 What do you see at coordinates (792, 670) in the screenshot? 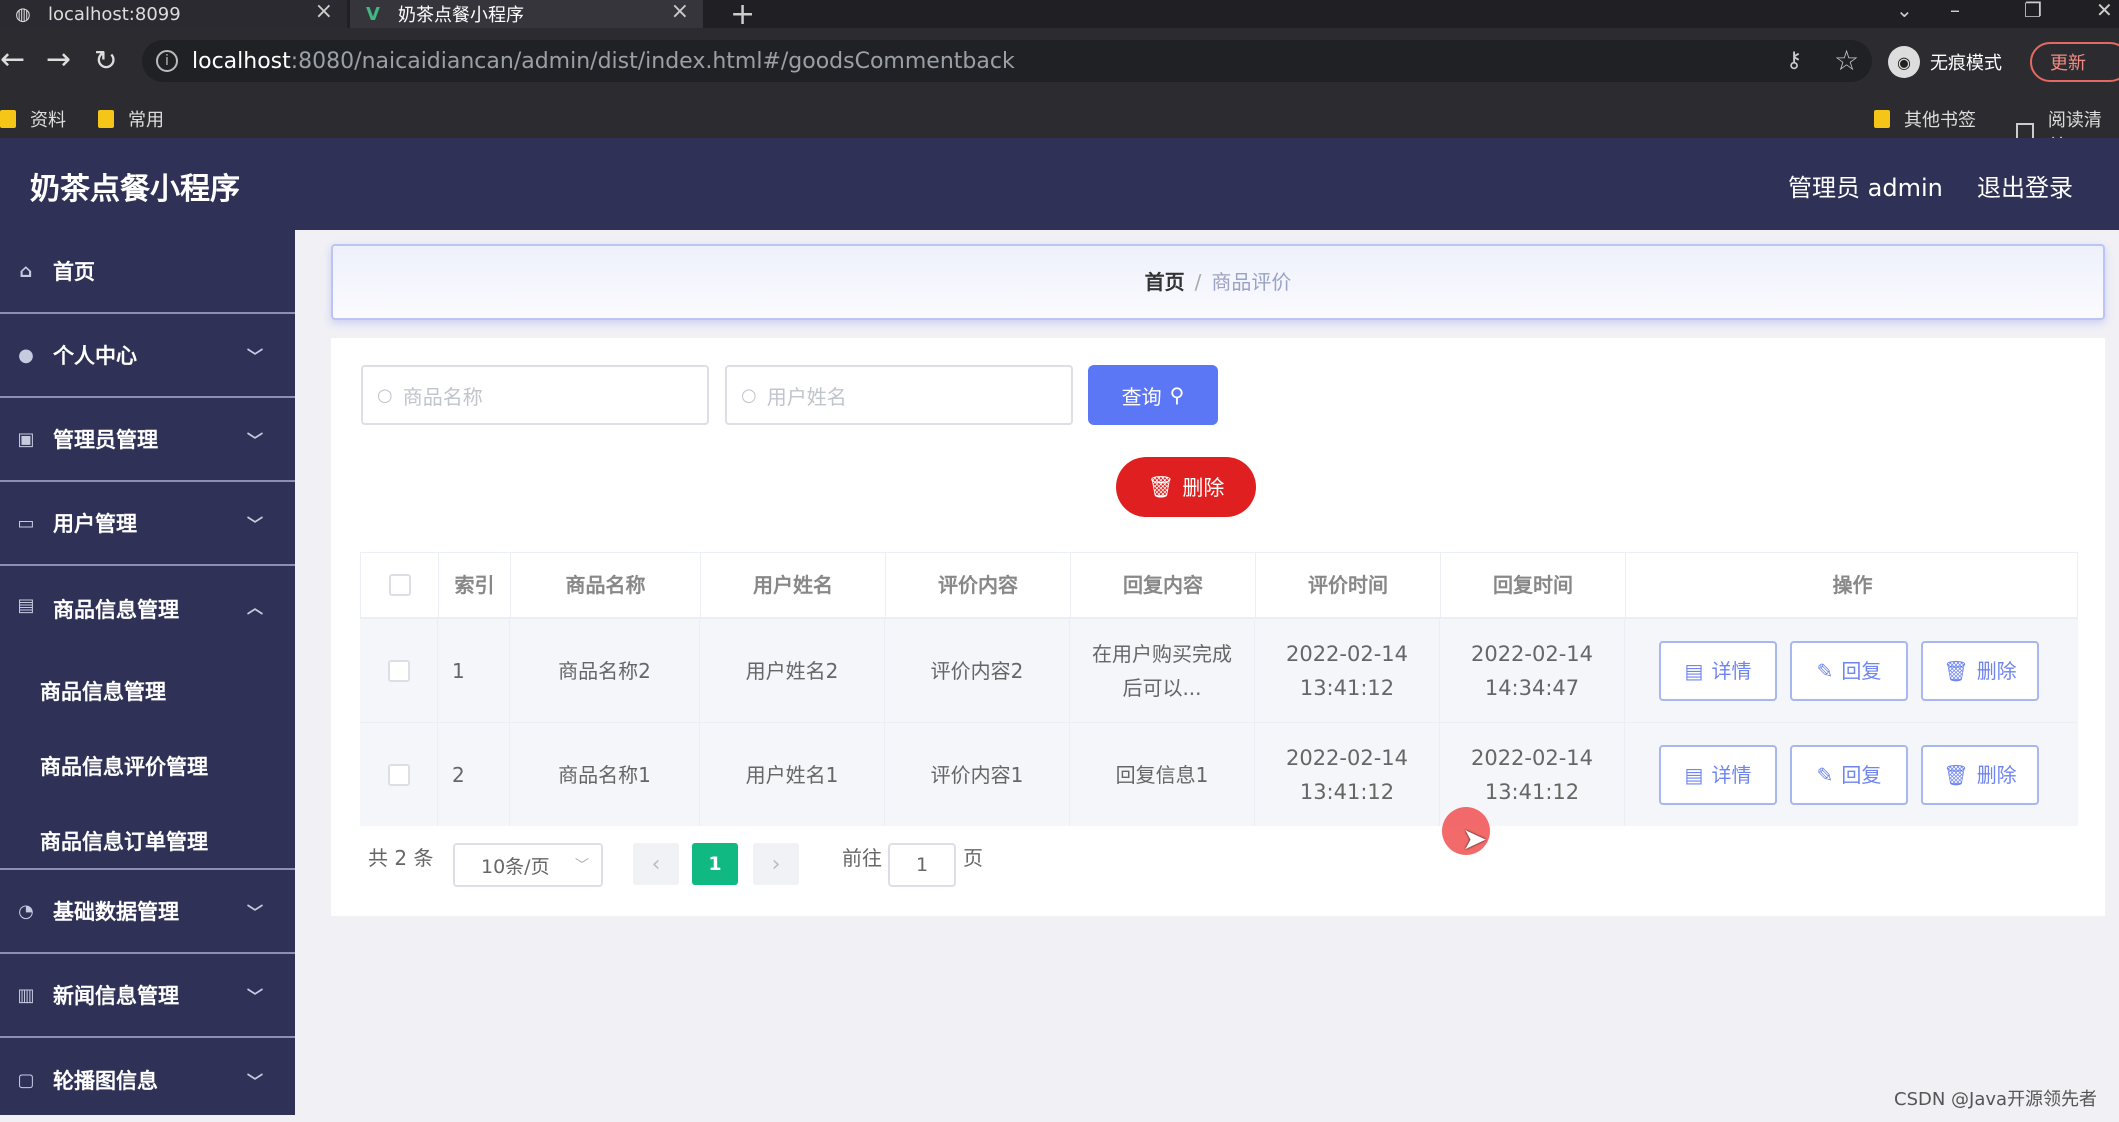
I see `row-user-name: 用户姓名2` at bounding box center [792, 670].